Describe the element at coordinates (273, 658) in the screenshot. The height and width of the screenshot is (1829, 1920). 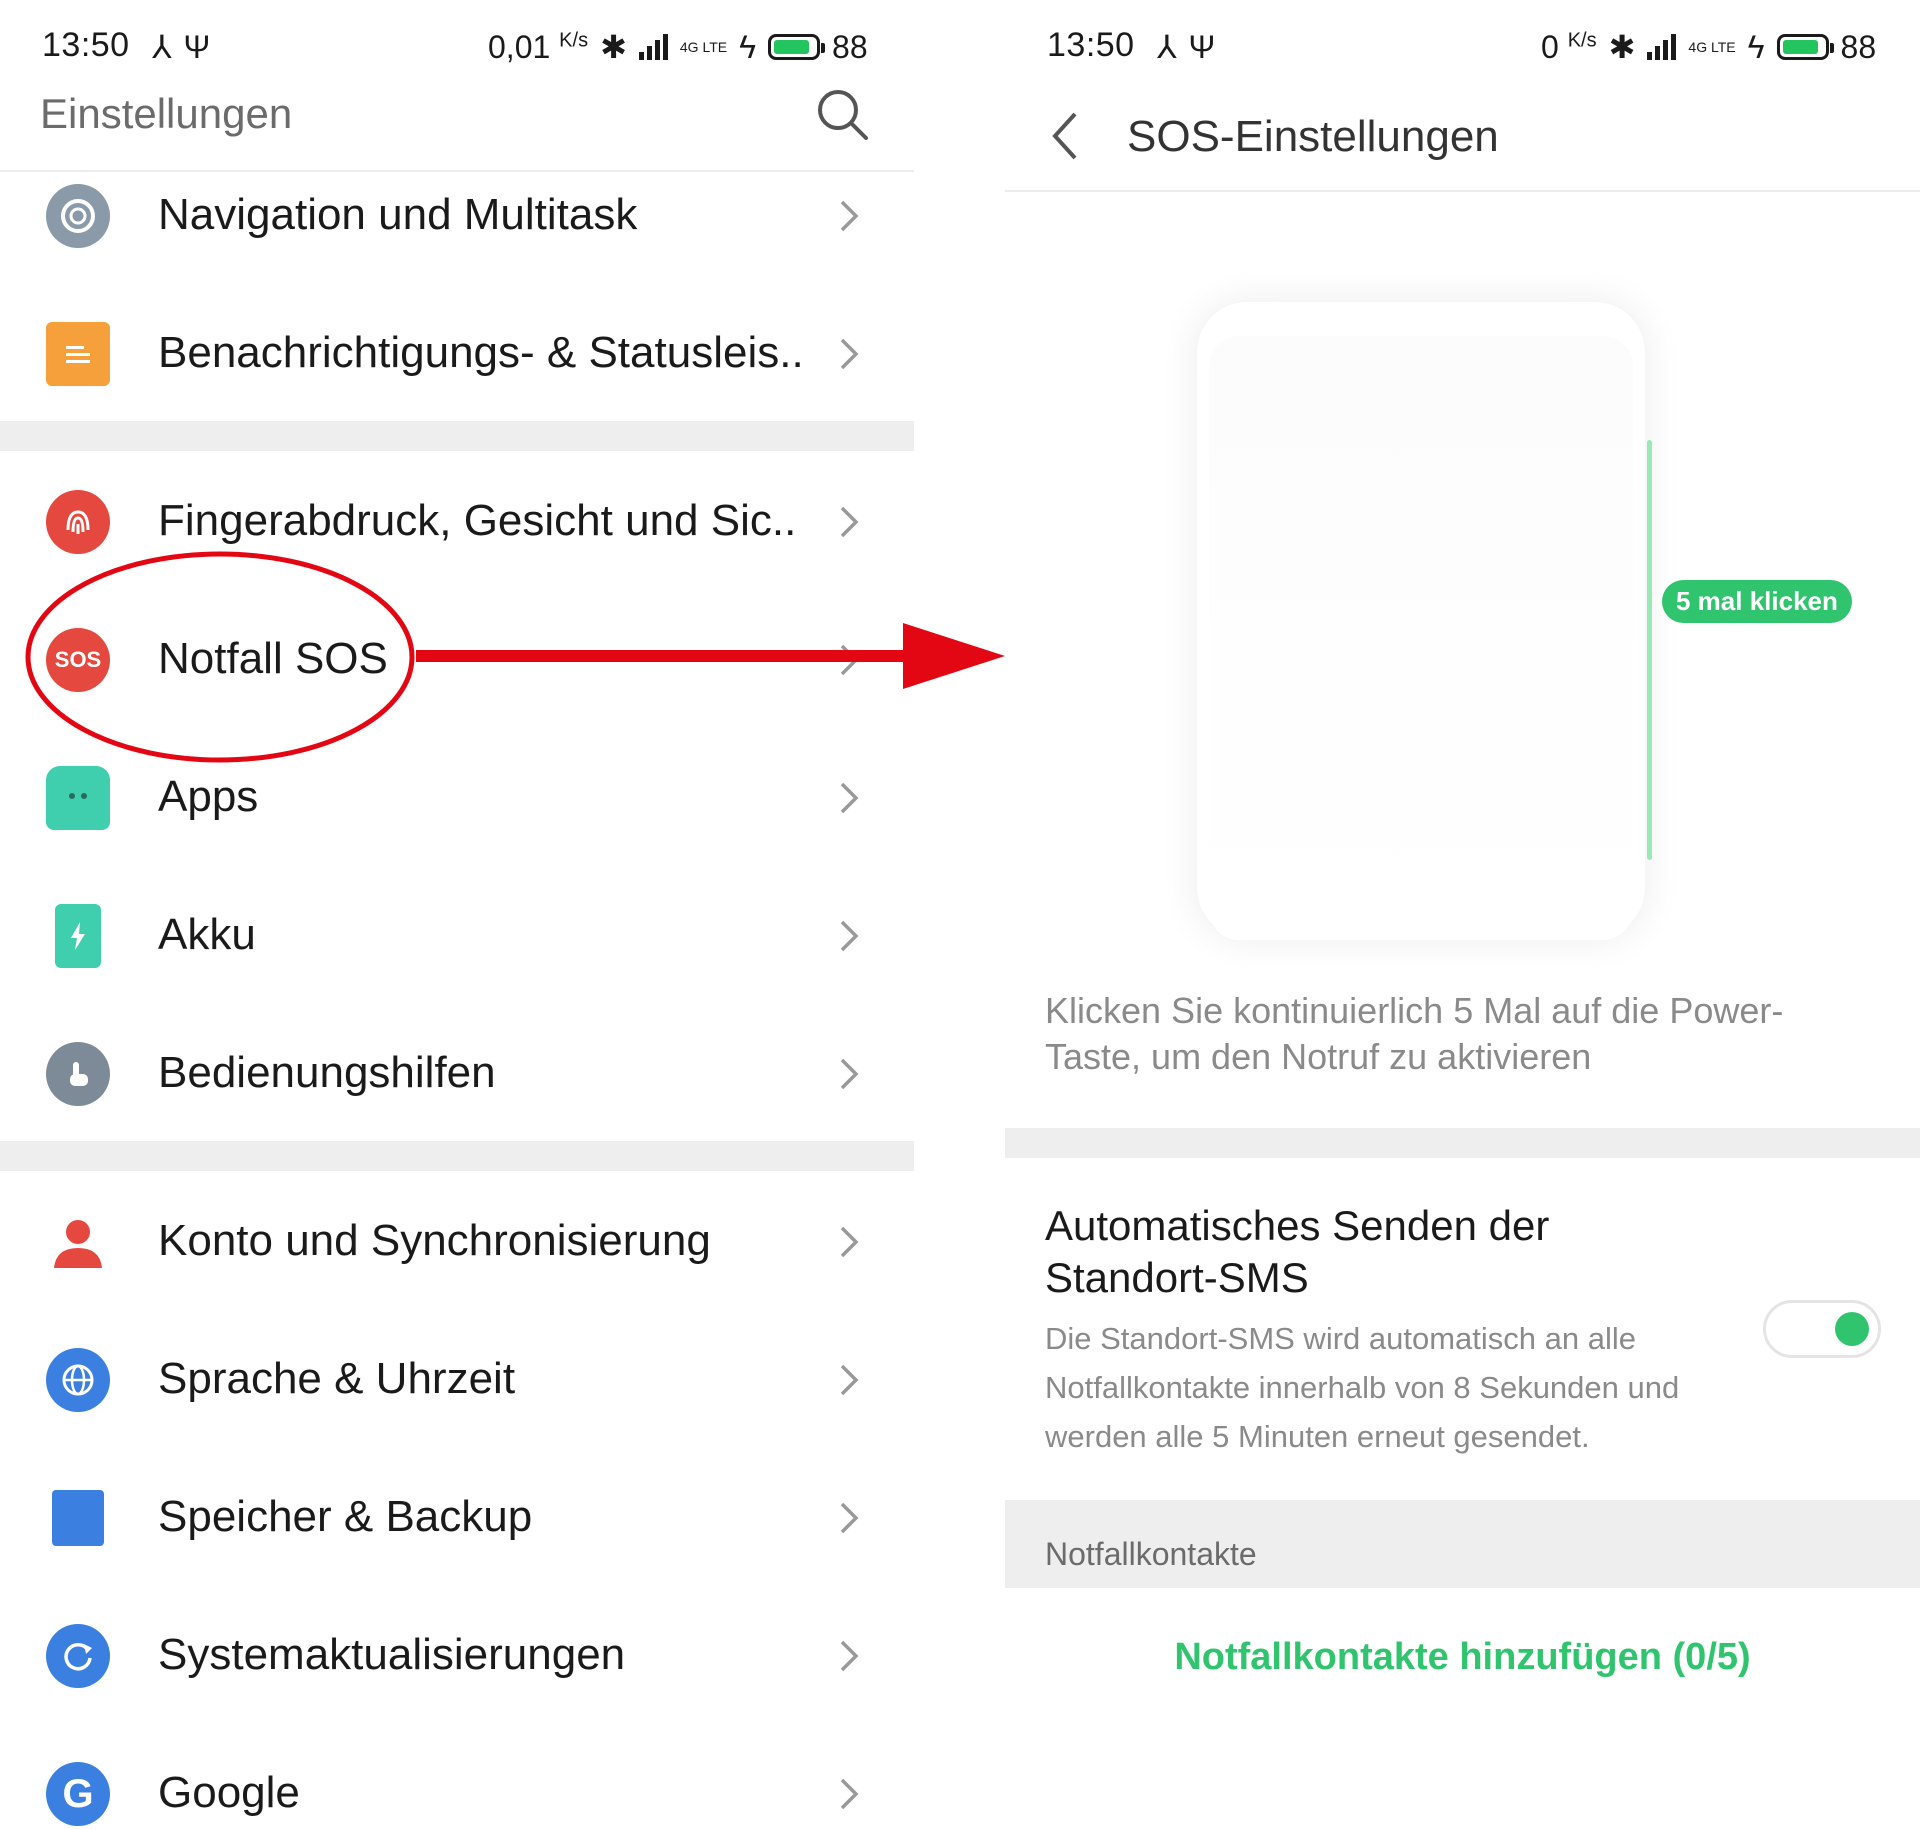
I see `settings-item-label: Notfall SOS` at that location.